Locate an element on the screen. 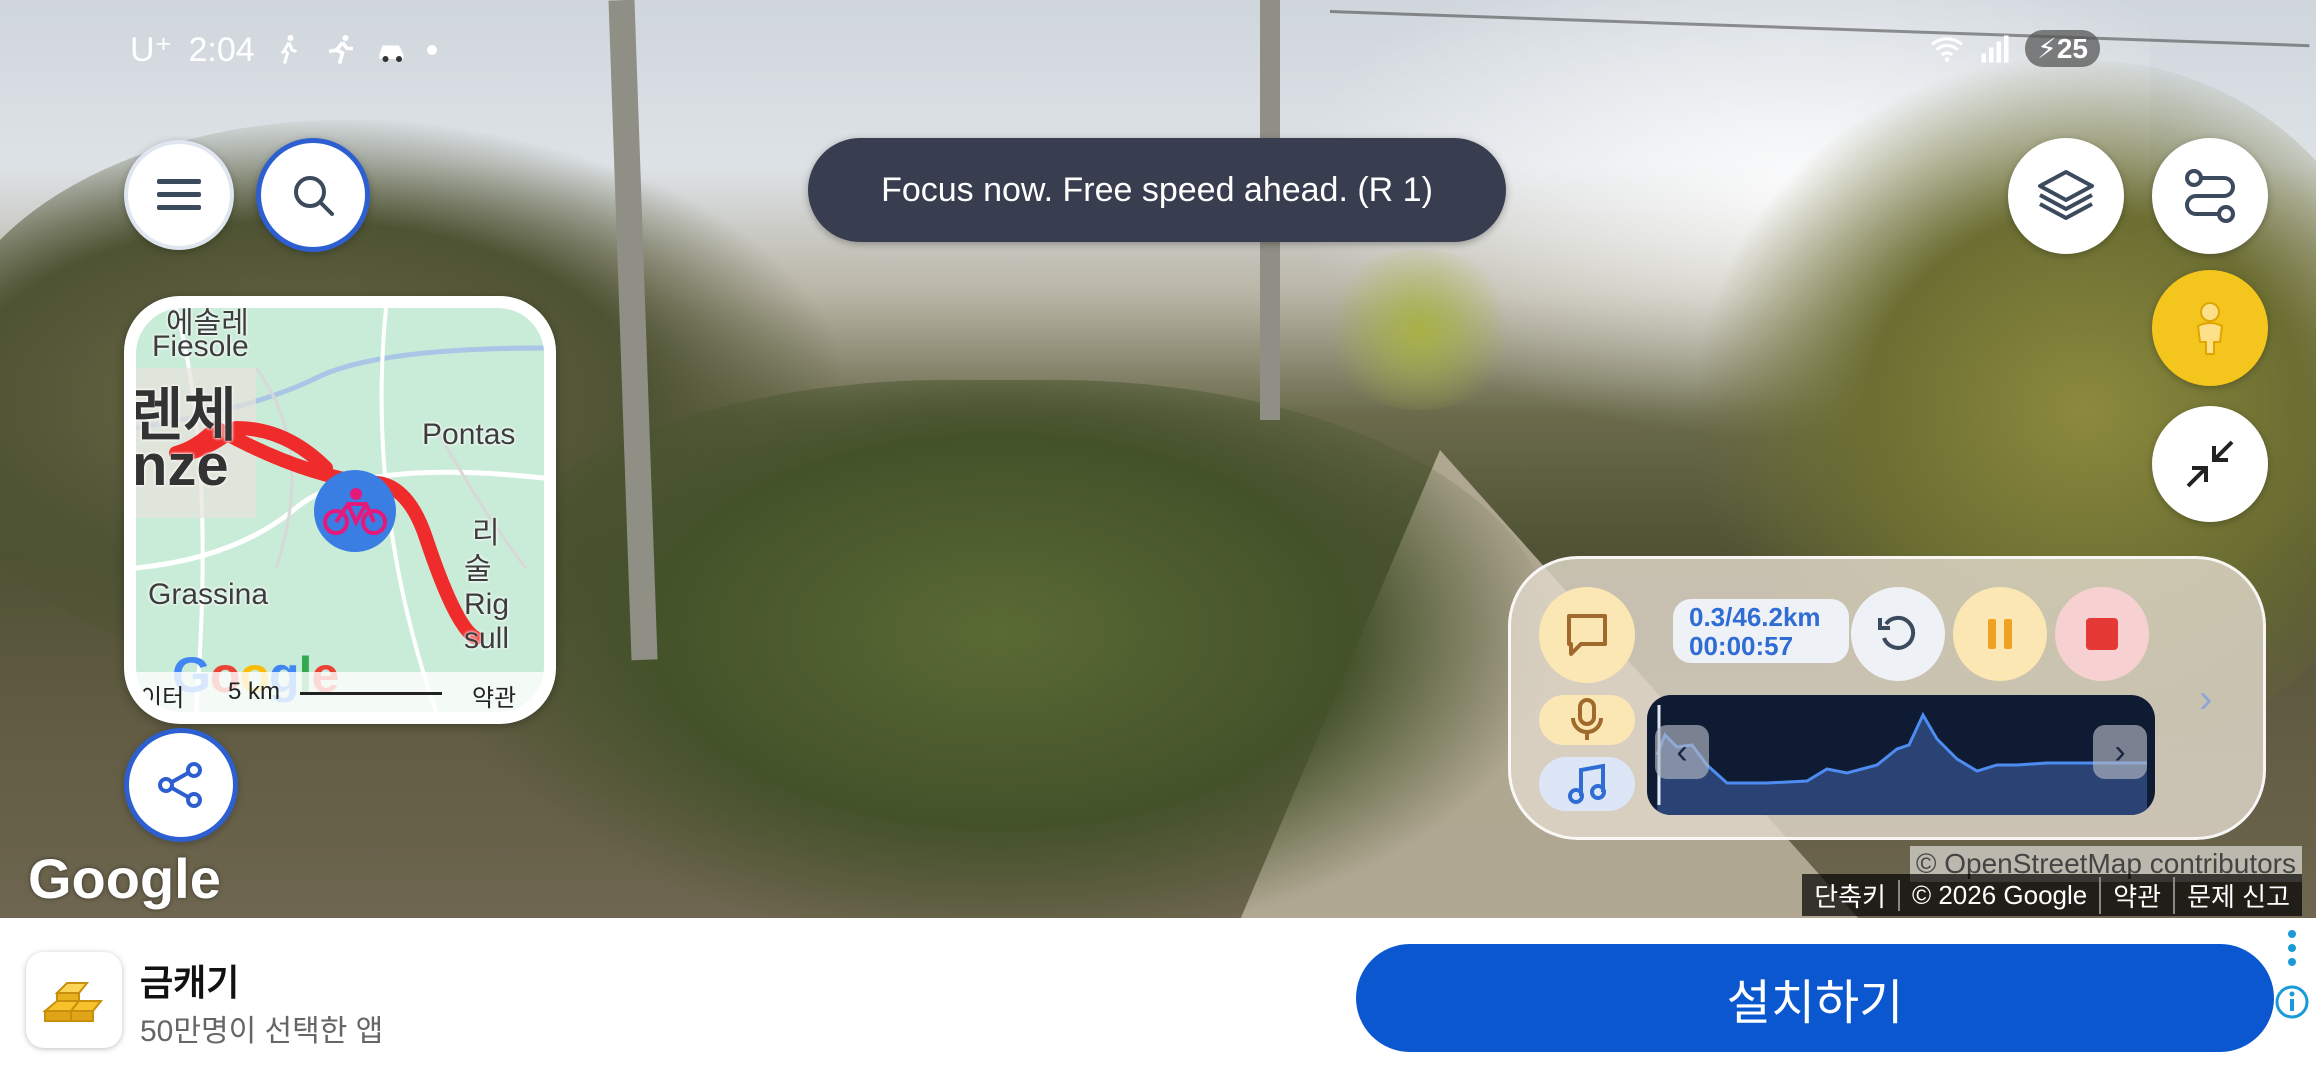 This screenshot has height=1080, width=2316. info-icon is located at coordinates (2292, 1002).